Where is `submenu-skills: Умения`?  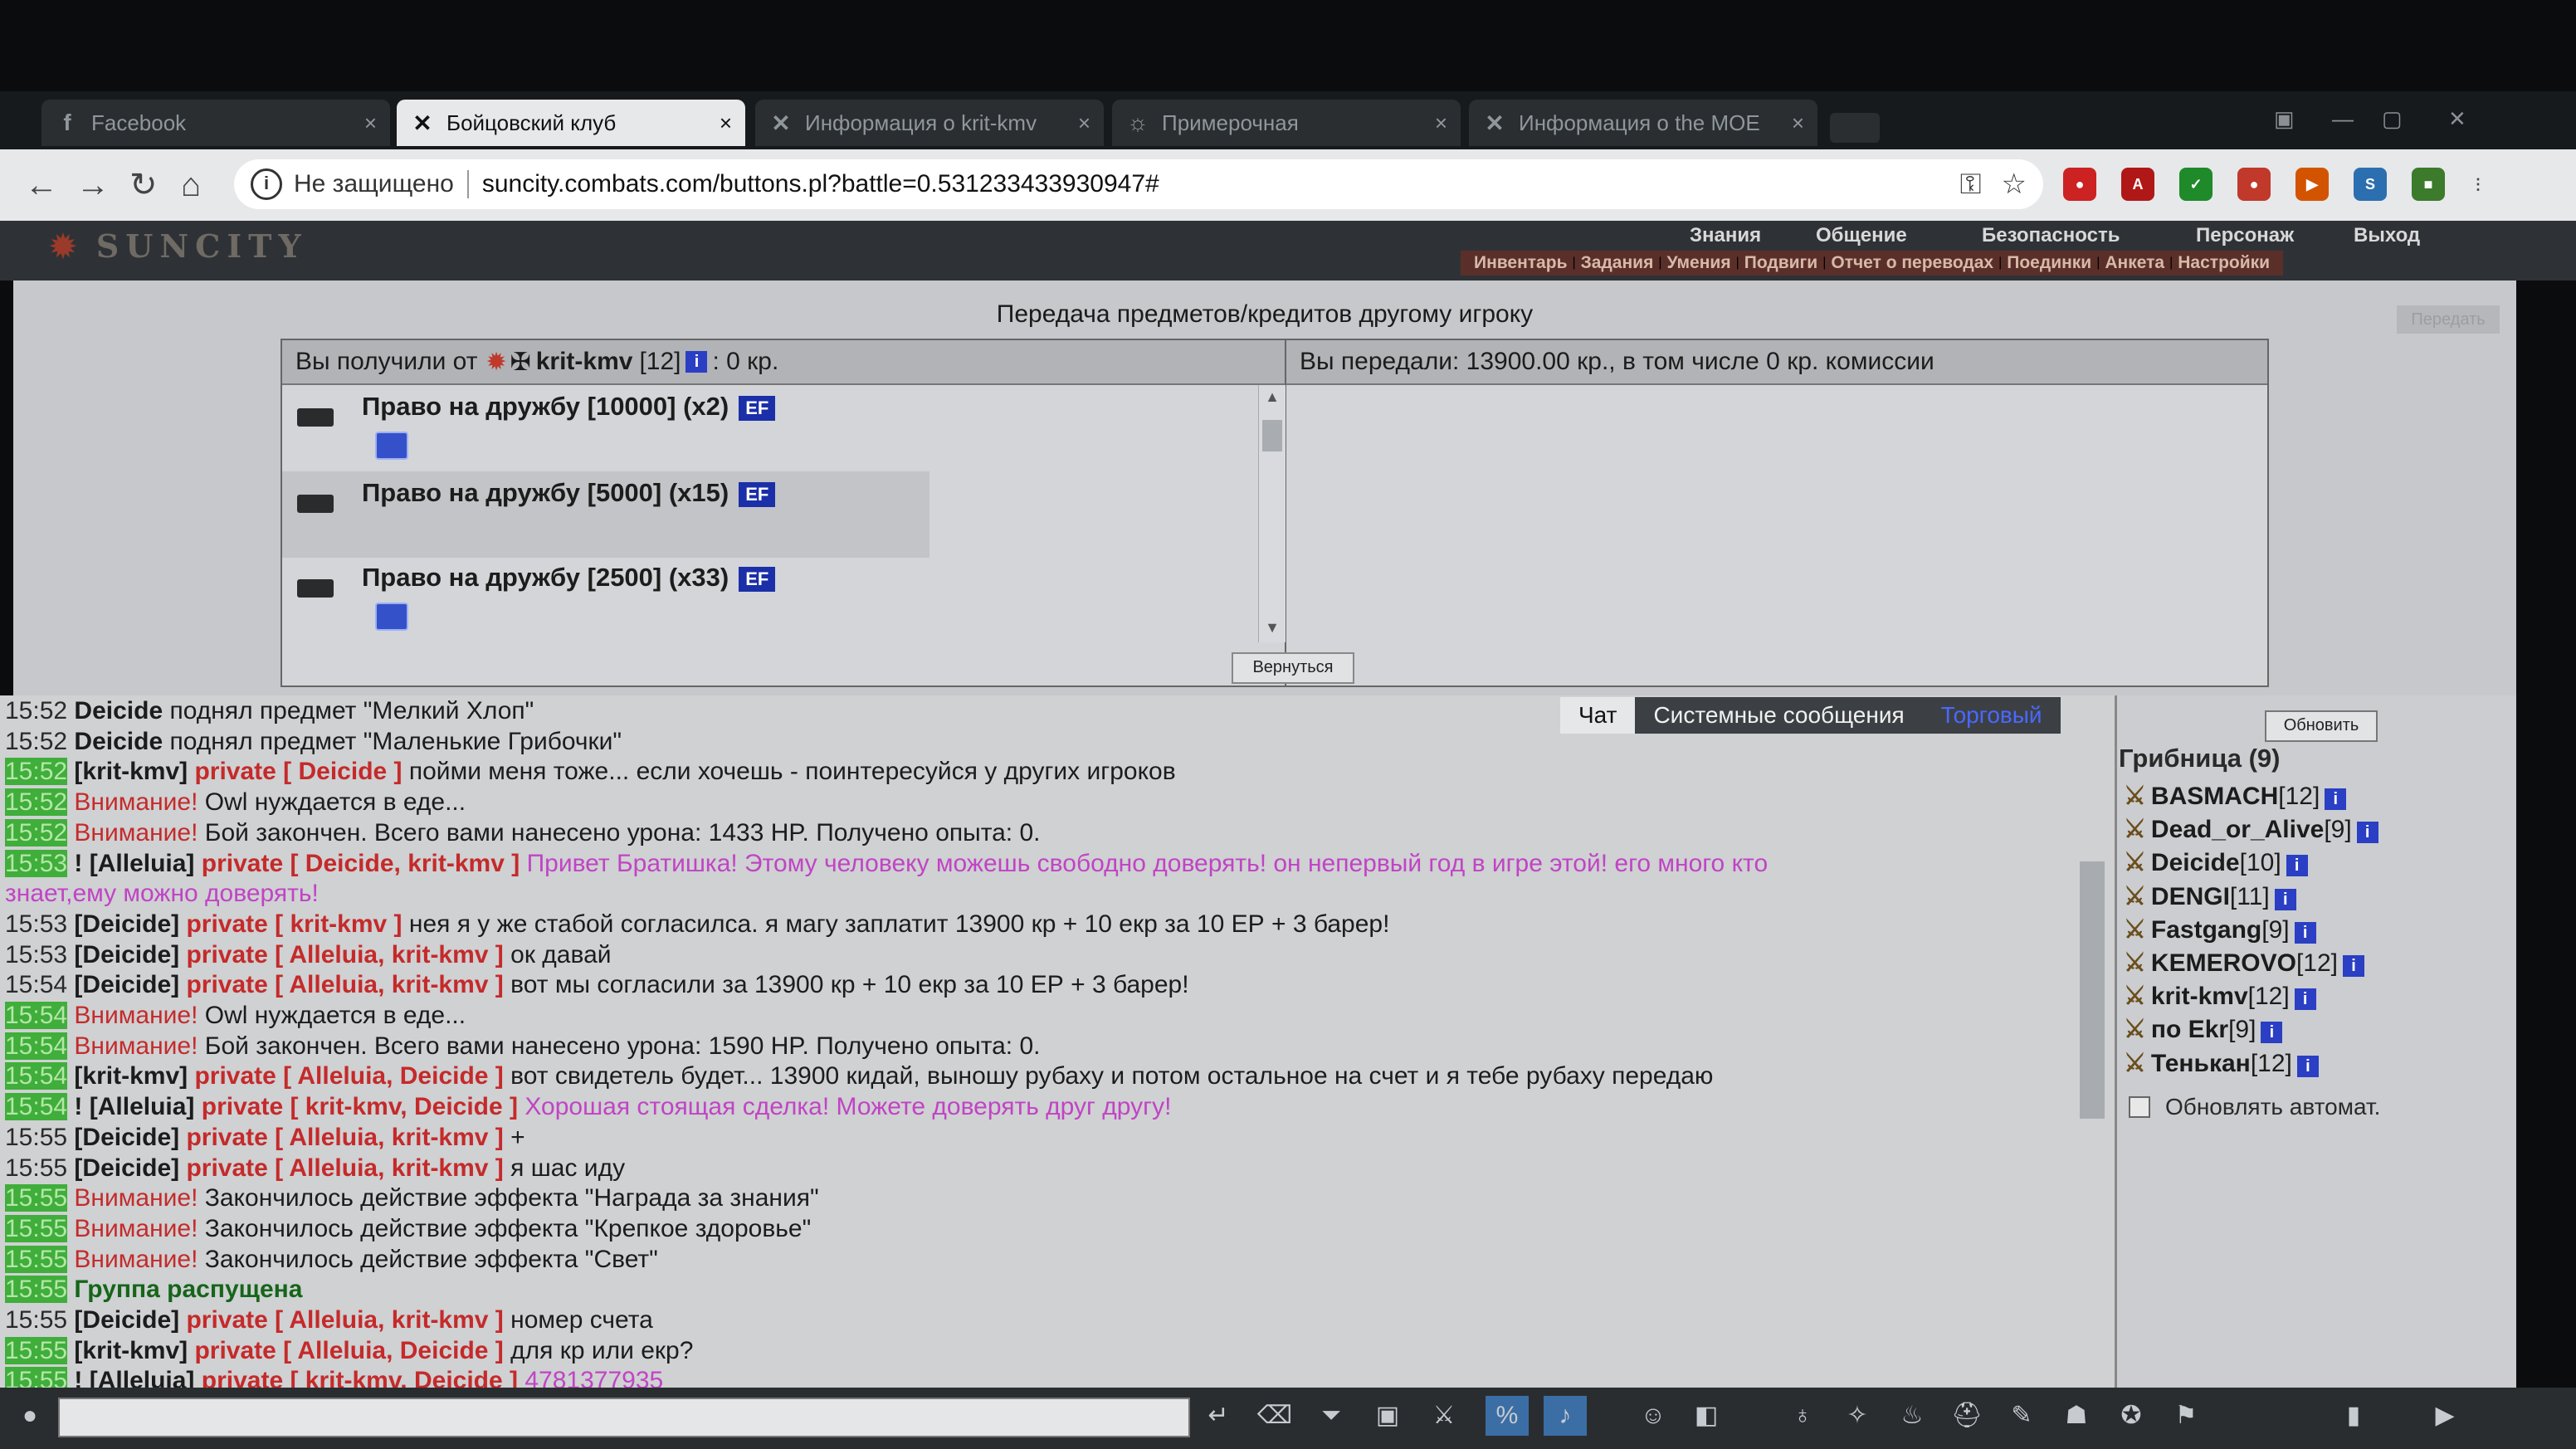
submenu-skills: Умения is located at coordinates (1699, 263).